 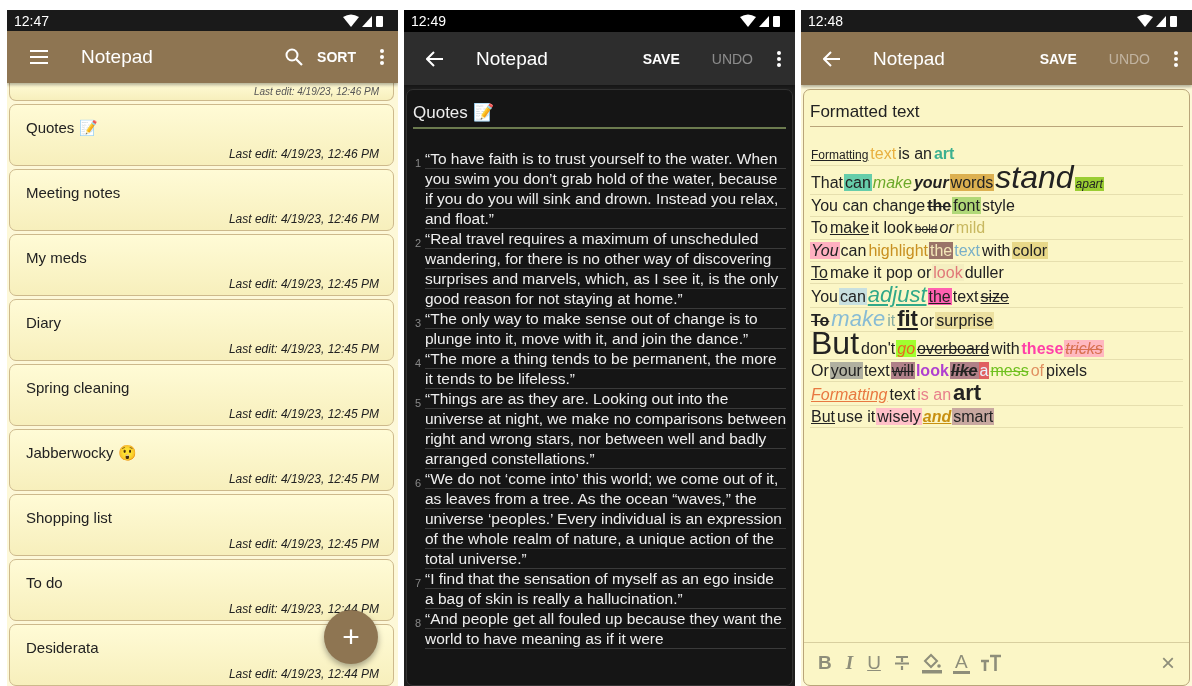 I want to click on formatted-word: of, so click(x=1037, y=370).